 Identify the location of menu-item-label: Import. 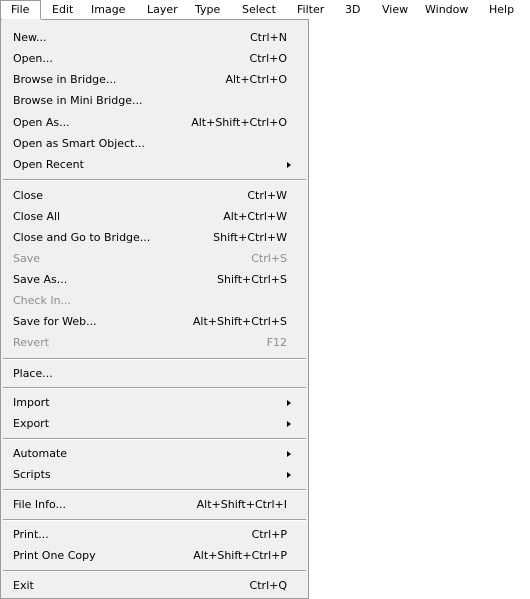
(31, 402).